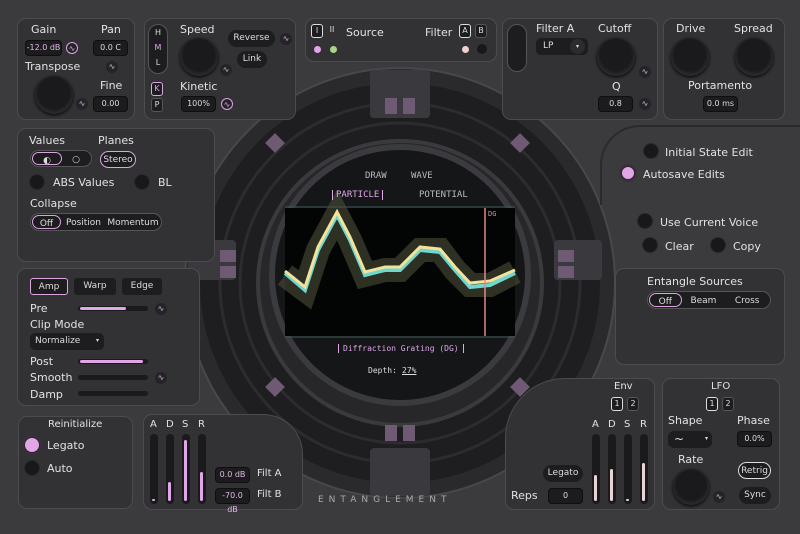 Image resolution: width=800 pixels, height=534 pixels. I want to click on filter-a-button: A, so click(465, 31).